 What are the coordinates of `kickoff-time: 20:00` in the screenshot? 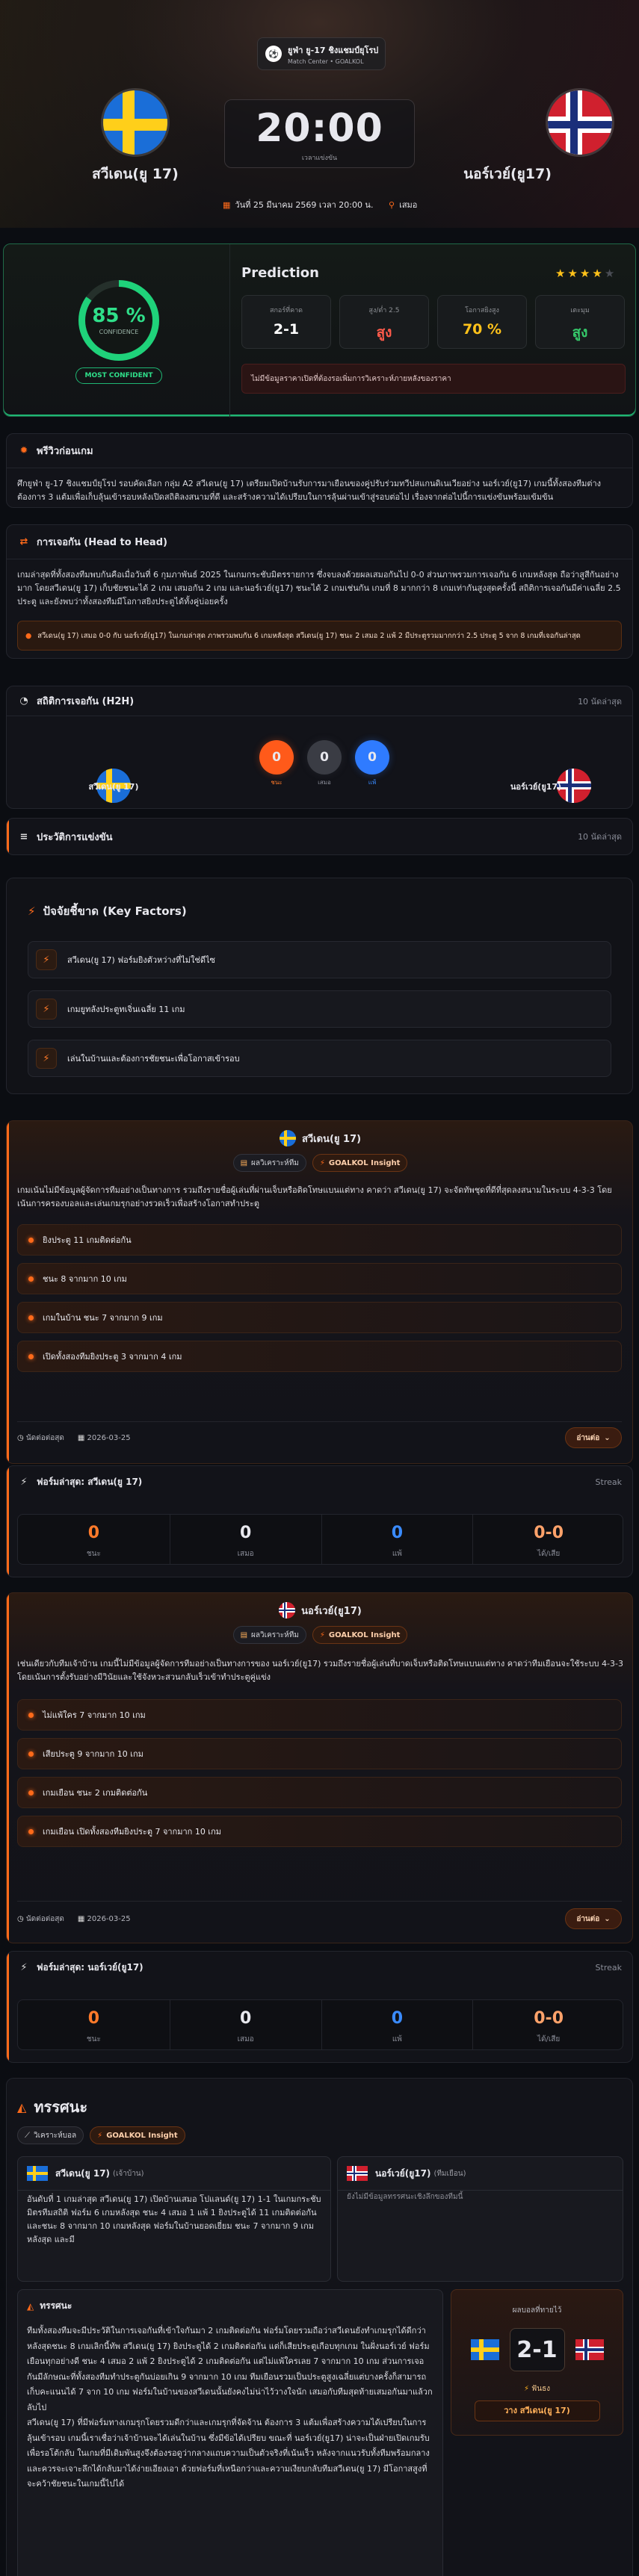 It's located at (319, 128).